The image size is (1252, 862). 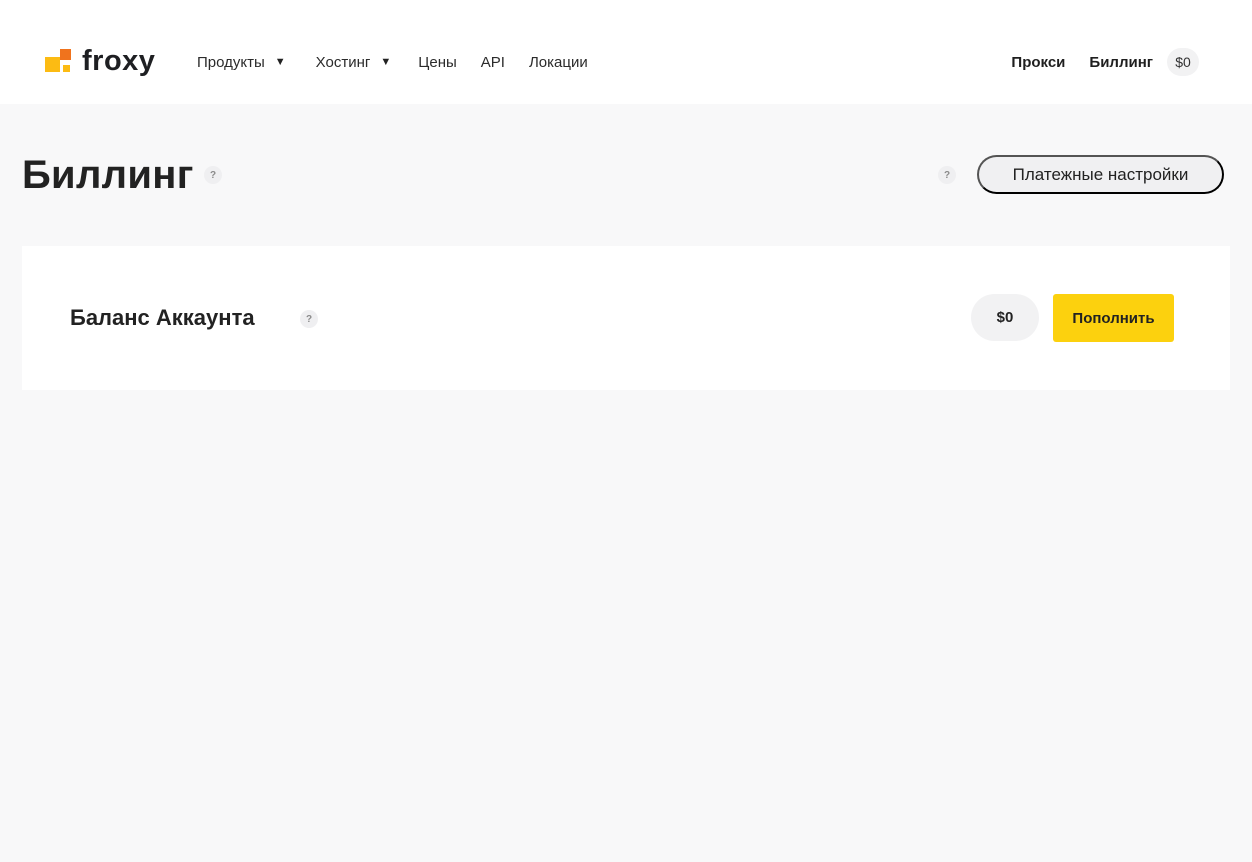 I want to click on balance-card-title: Баланс Аккаунта, so click(x=162, y=317).